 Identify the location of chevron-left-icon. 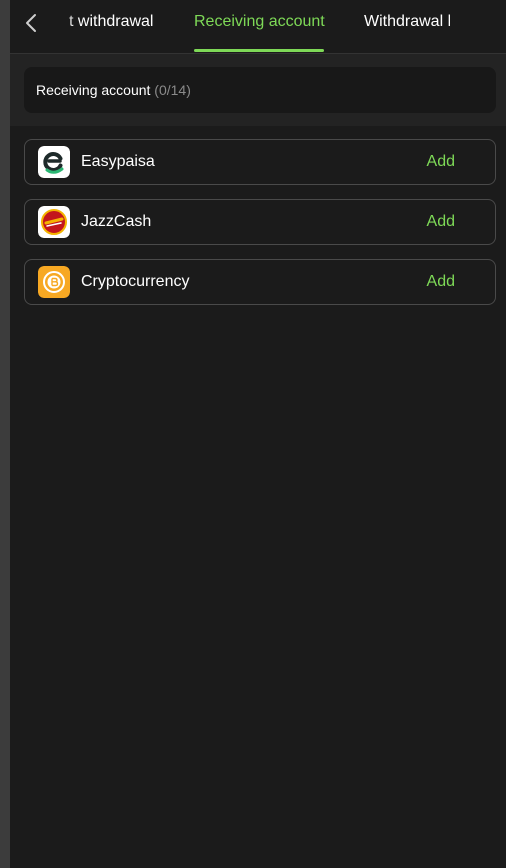
(31, 23).